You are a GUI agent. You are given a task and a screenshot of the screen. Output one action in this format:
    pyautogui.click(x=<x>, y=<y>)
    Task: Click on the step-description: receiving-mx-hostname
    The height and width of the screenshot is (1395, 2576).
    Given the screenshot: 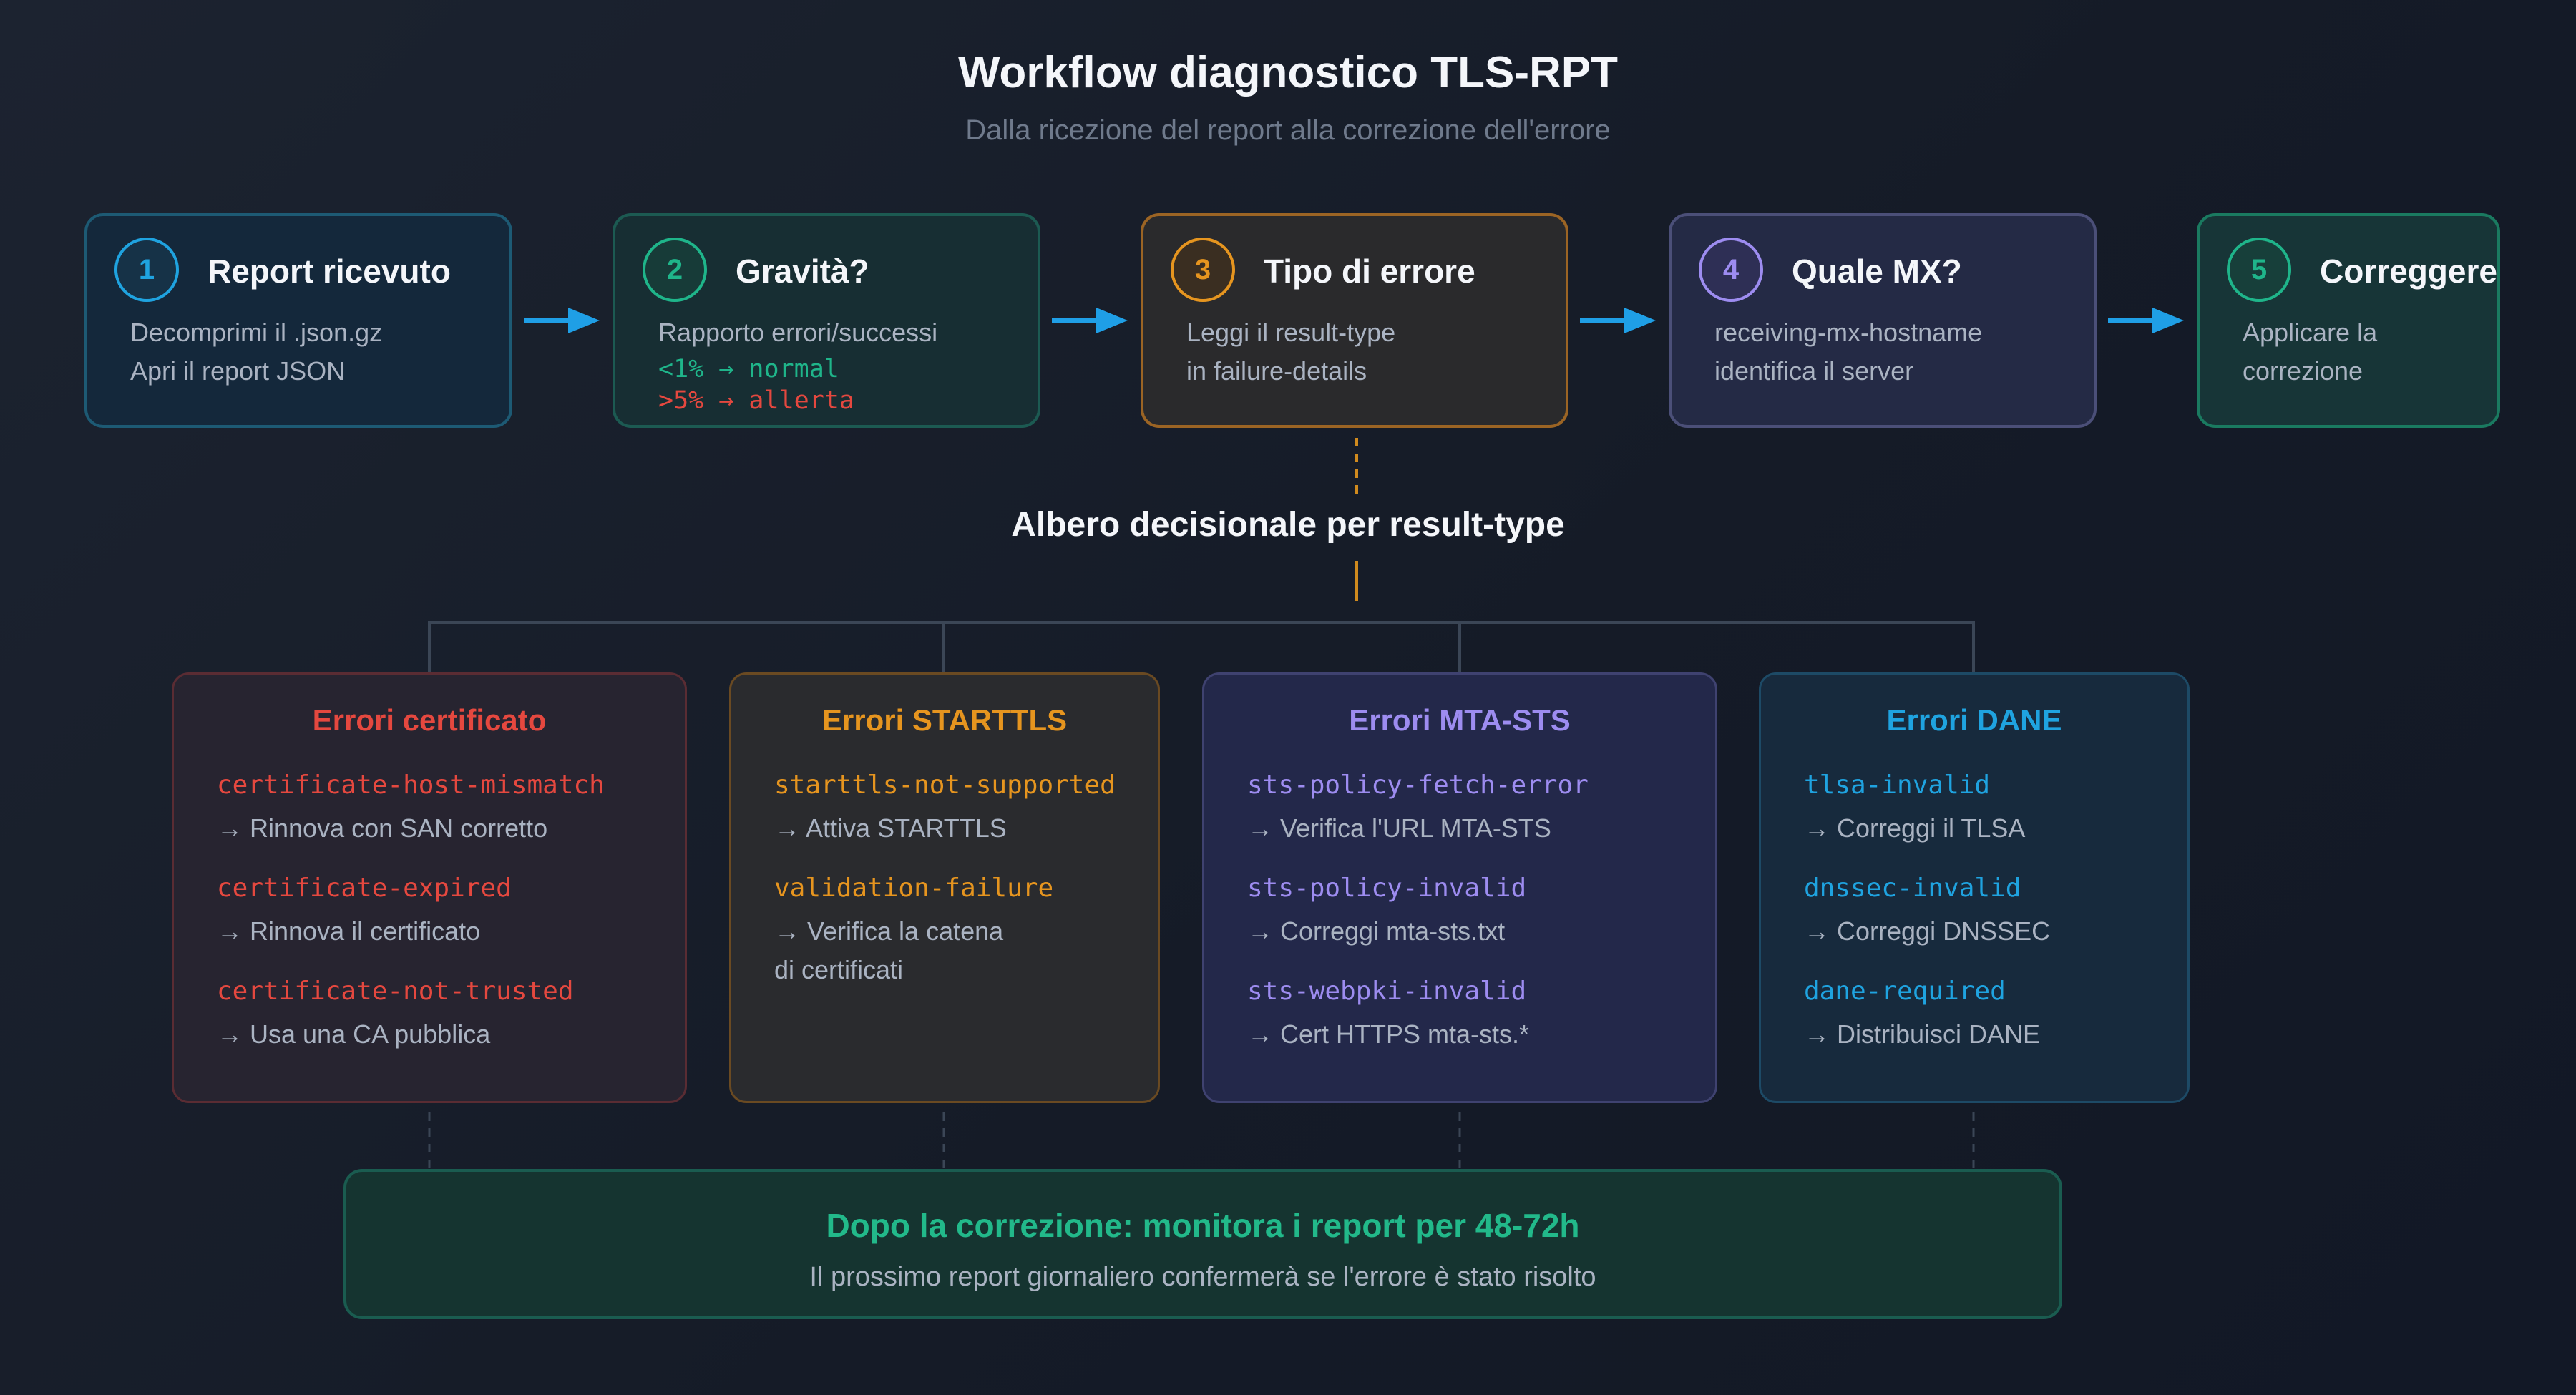 What is the action you would take?
    pyautogui.click(x=1848, y=332)
    